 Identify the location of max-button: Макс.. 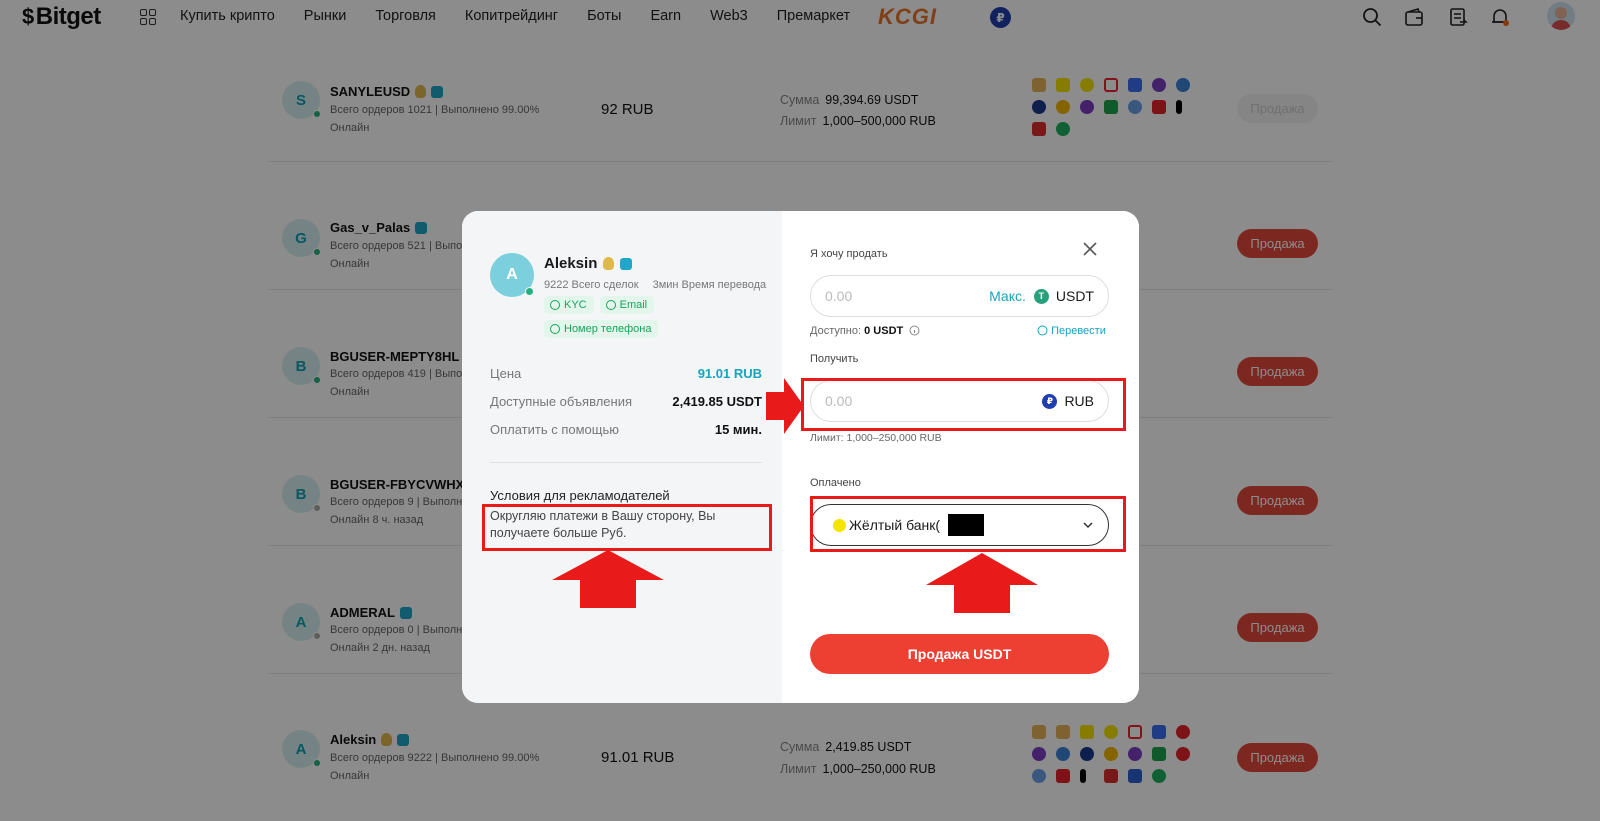
(1007, 296).